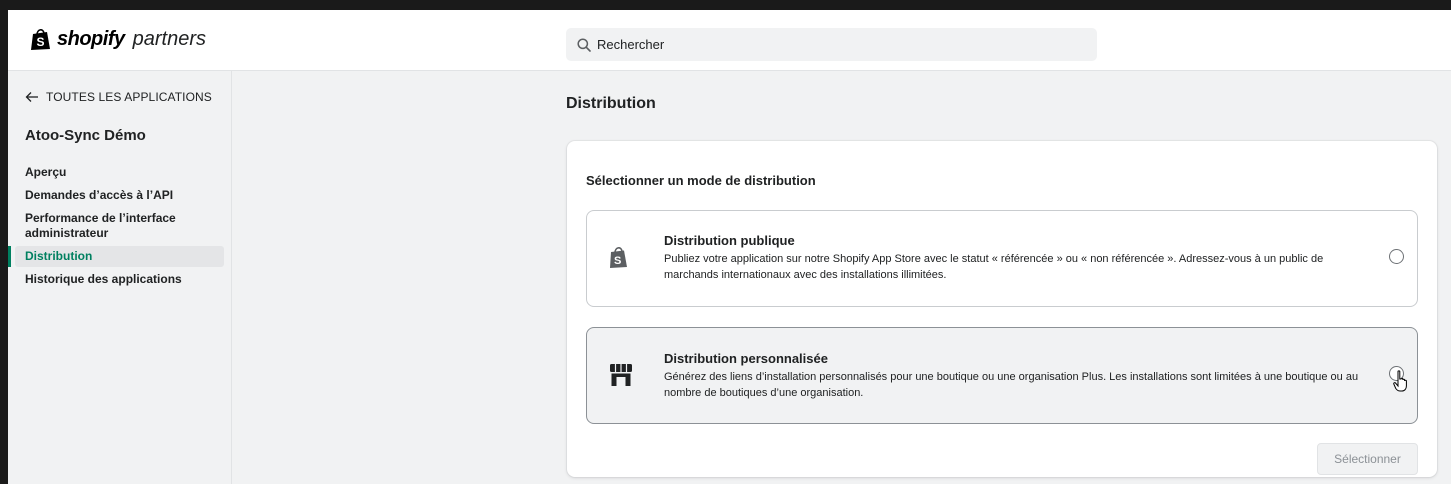 This screenshot has width=1451, height=484. What do you see at coordinates (119, 195) in the screenshot?
I see `sidebar-item-api-access: Demandes d’accès à l’API` at bounding box center [119, 195].